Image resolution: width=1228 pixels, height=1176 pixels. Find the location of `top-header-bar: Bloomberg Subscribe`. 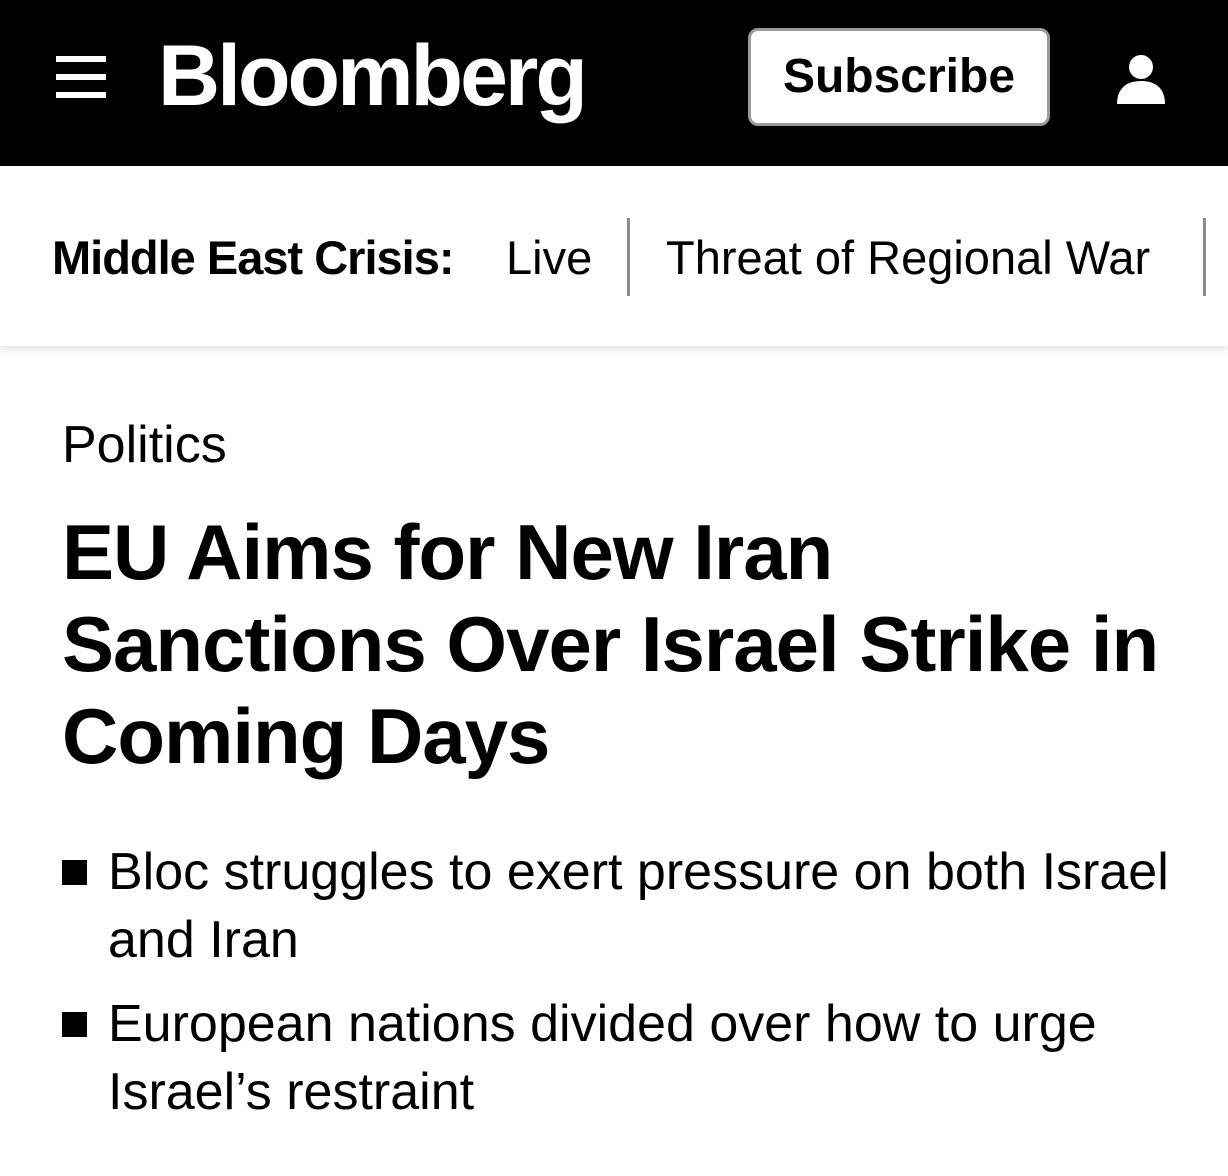

top-header-bar: Bloomberg Subscribe is located at coordinates (614, 83).